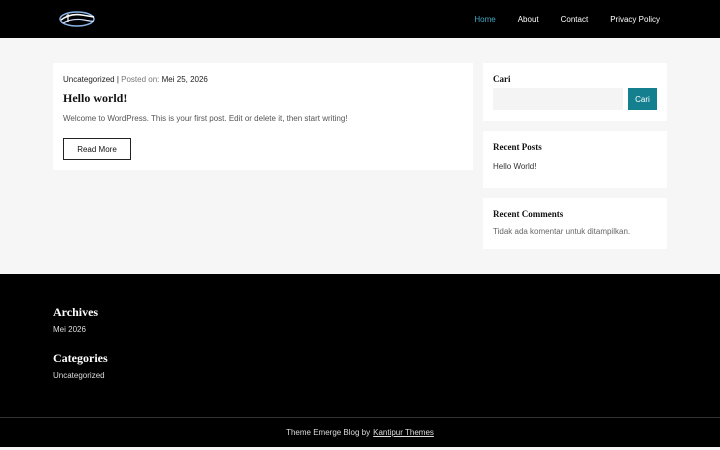  I want to click on footer-categories-title: Categories, so click(80, 358).